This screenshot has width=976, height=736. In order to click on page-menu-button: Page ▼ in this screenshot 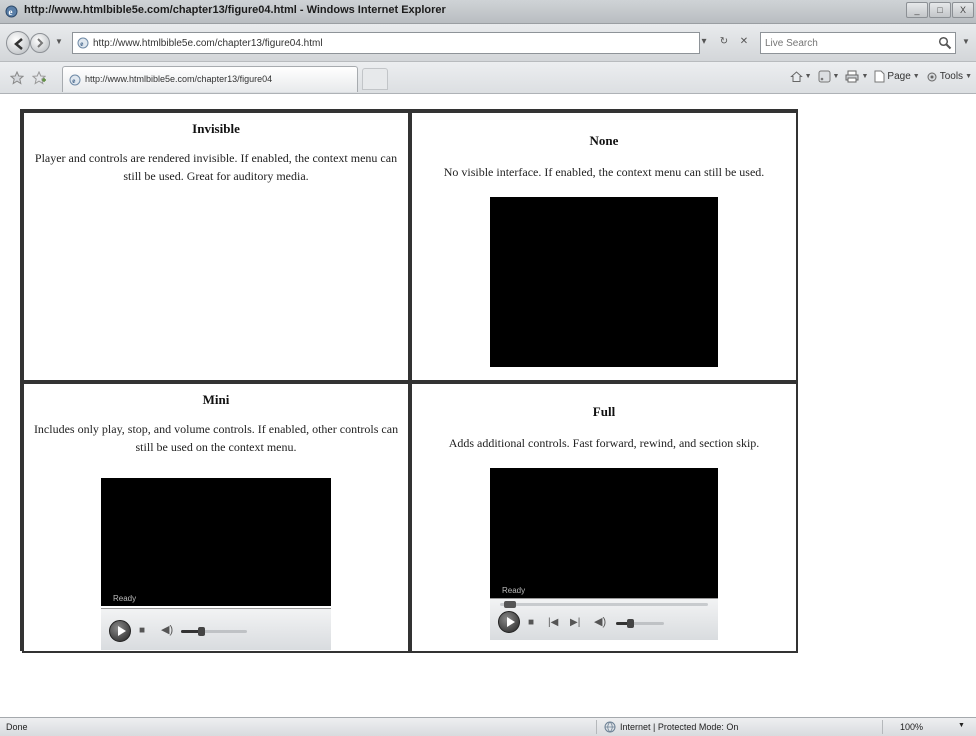, I will do `click(897, 76)`.